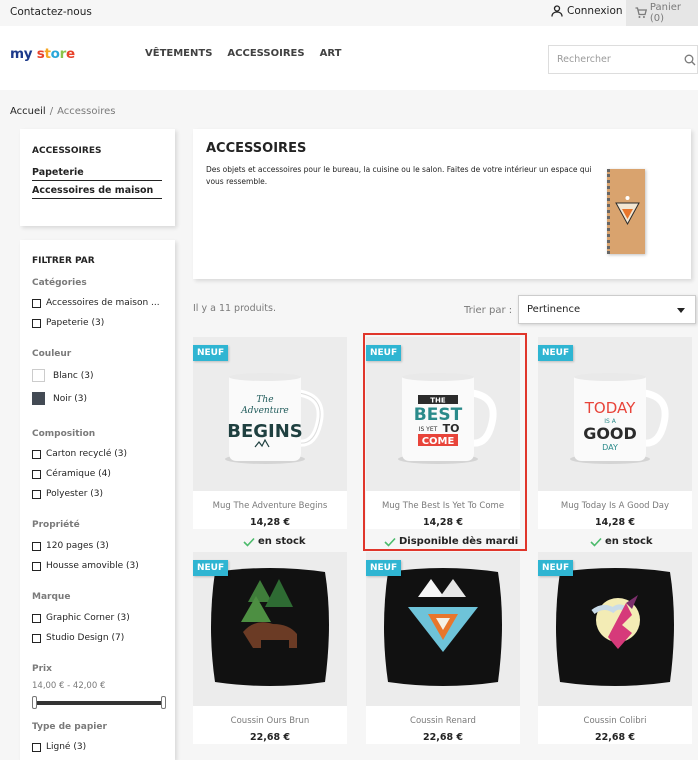 Image resolution: width=698 pixels, height=760 pixels. I want to click on svg-text: IS YET, so click(428, 429).